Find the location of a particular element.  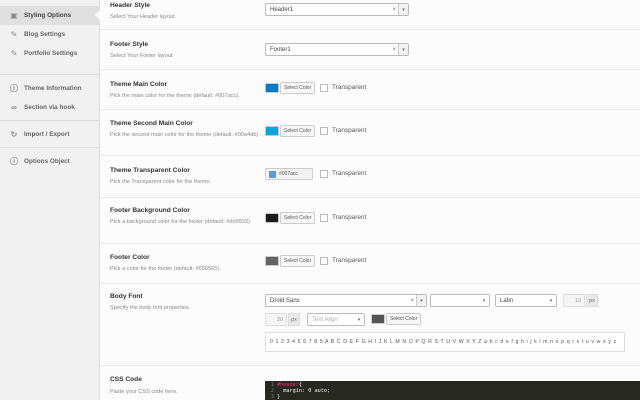

sidebar-item-portfolio-settings: ✎ Portfolio Settings is located at coordinates (49, 53).